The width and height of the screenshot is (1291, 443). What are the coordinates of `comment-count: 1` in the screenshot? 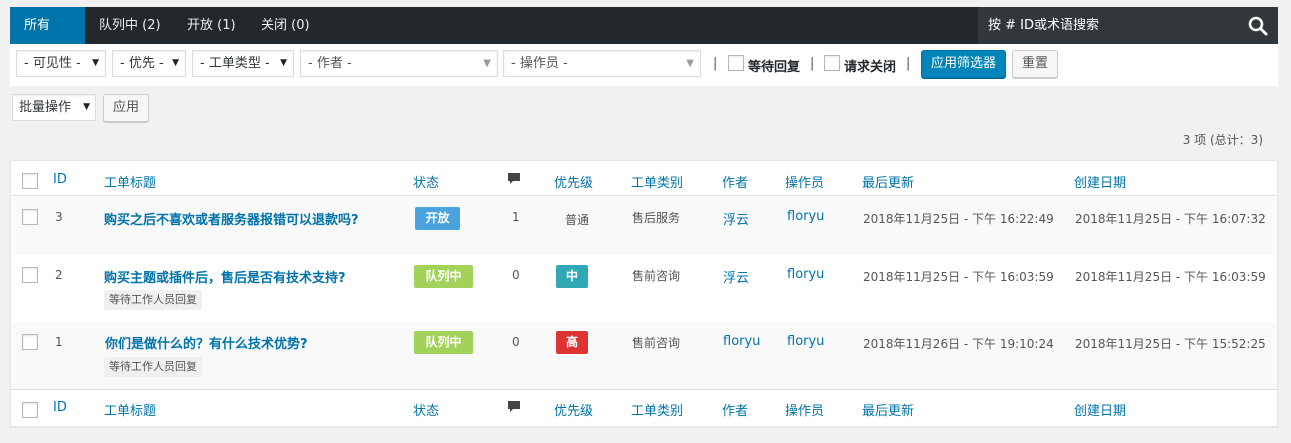 It's located at (516, 217).